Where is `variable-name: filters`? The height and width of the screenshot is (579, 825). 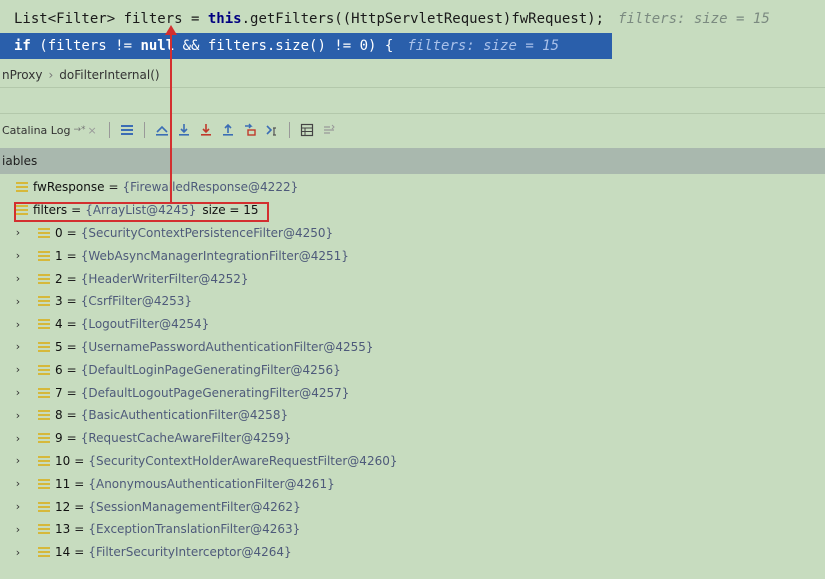 variable-name: filters is located at coordinates (50, 210).